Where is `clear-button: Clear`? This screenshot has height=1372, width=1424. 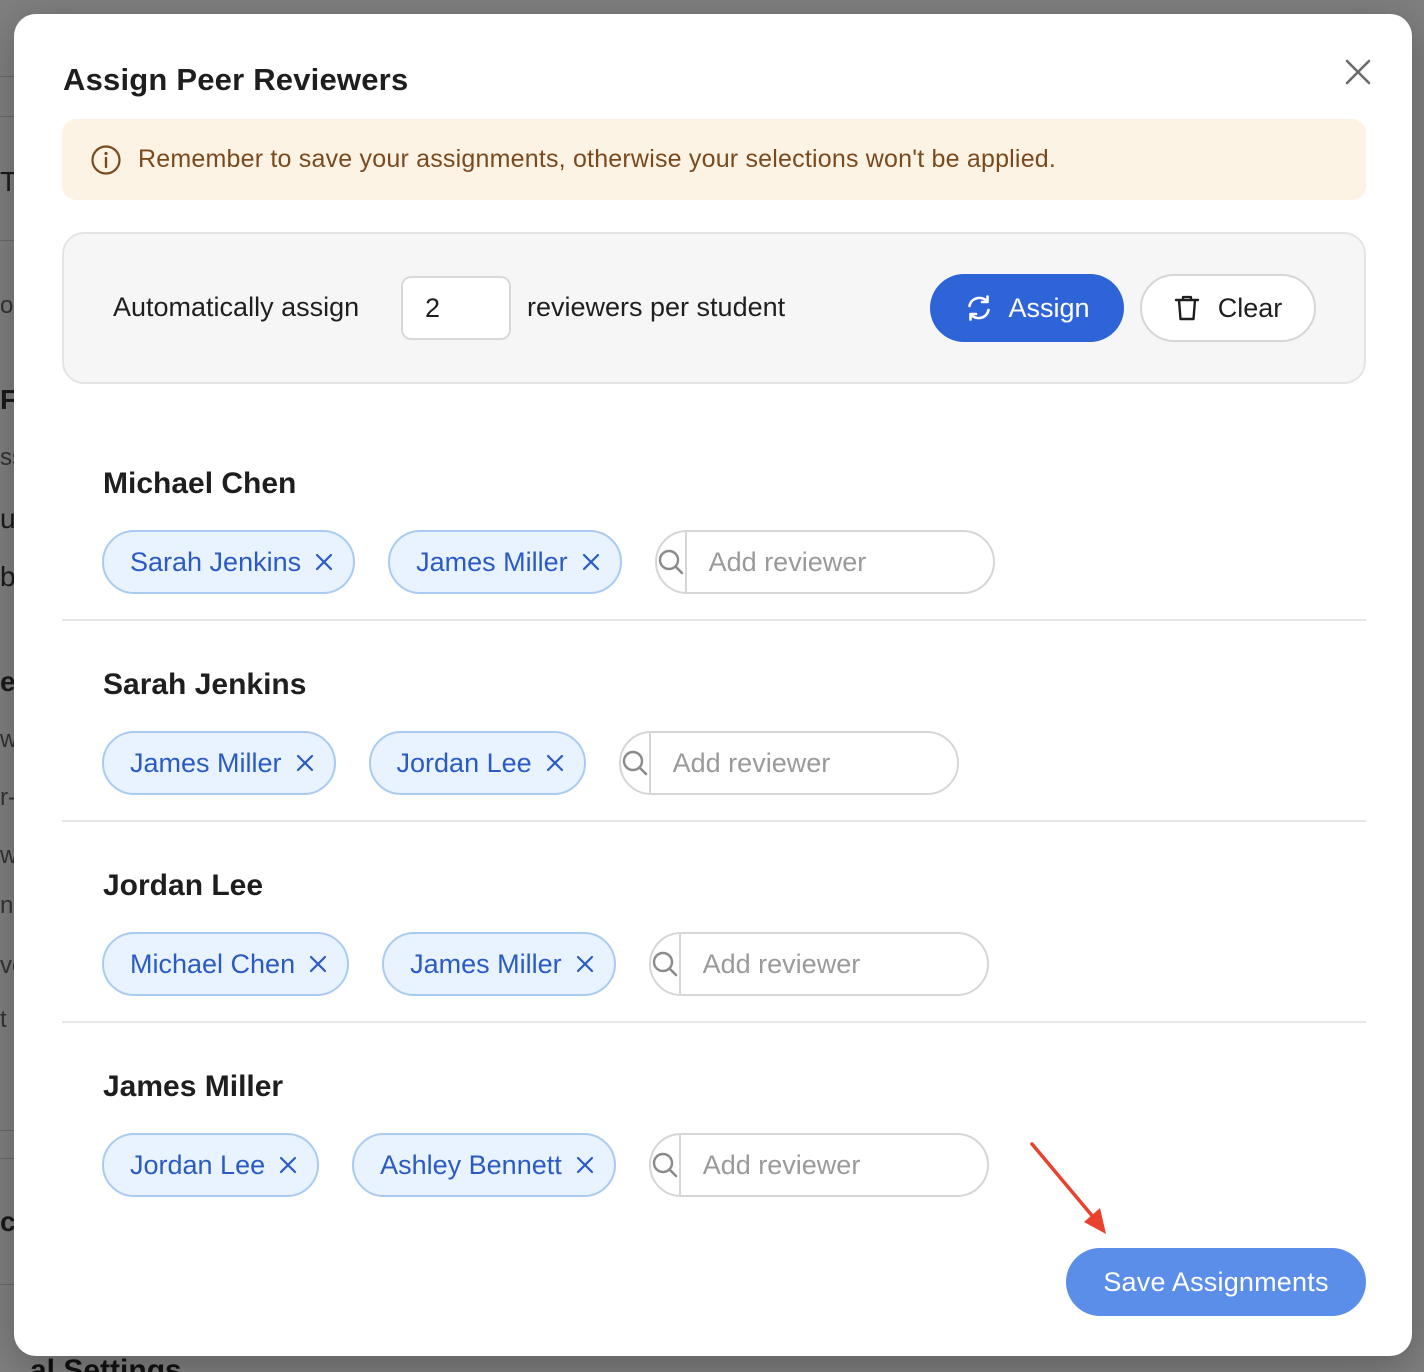 clear-button: Clear is located at coordinates (1228, 308).